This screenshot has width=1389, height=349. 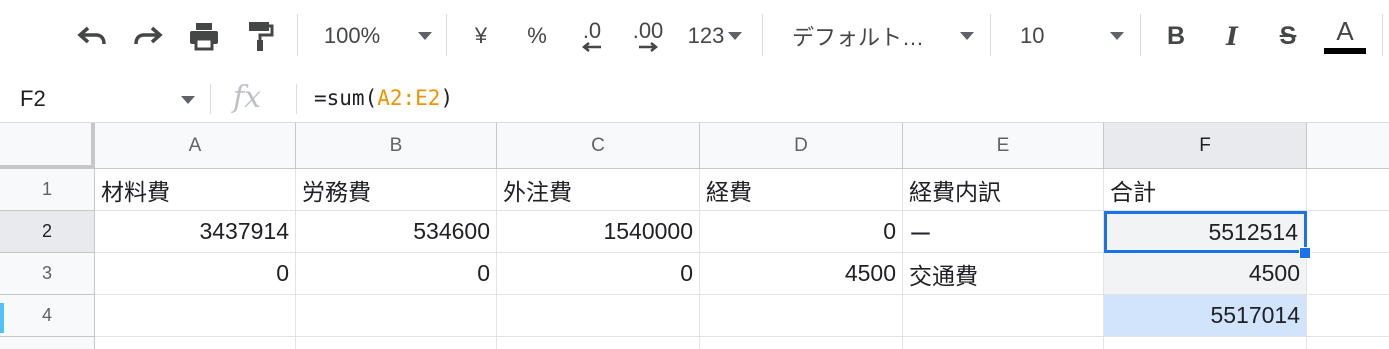 What do you see at coordinates (1348, 232) in the screenshot?
I see `cell-g2` at bounding box center [1348, 232].